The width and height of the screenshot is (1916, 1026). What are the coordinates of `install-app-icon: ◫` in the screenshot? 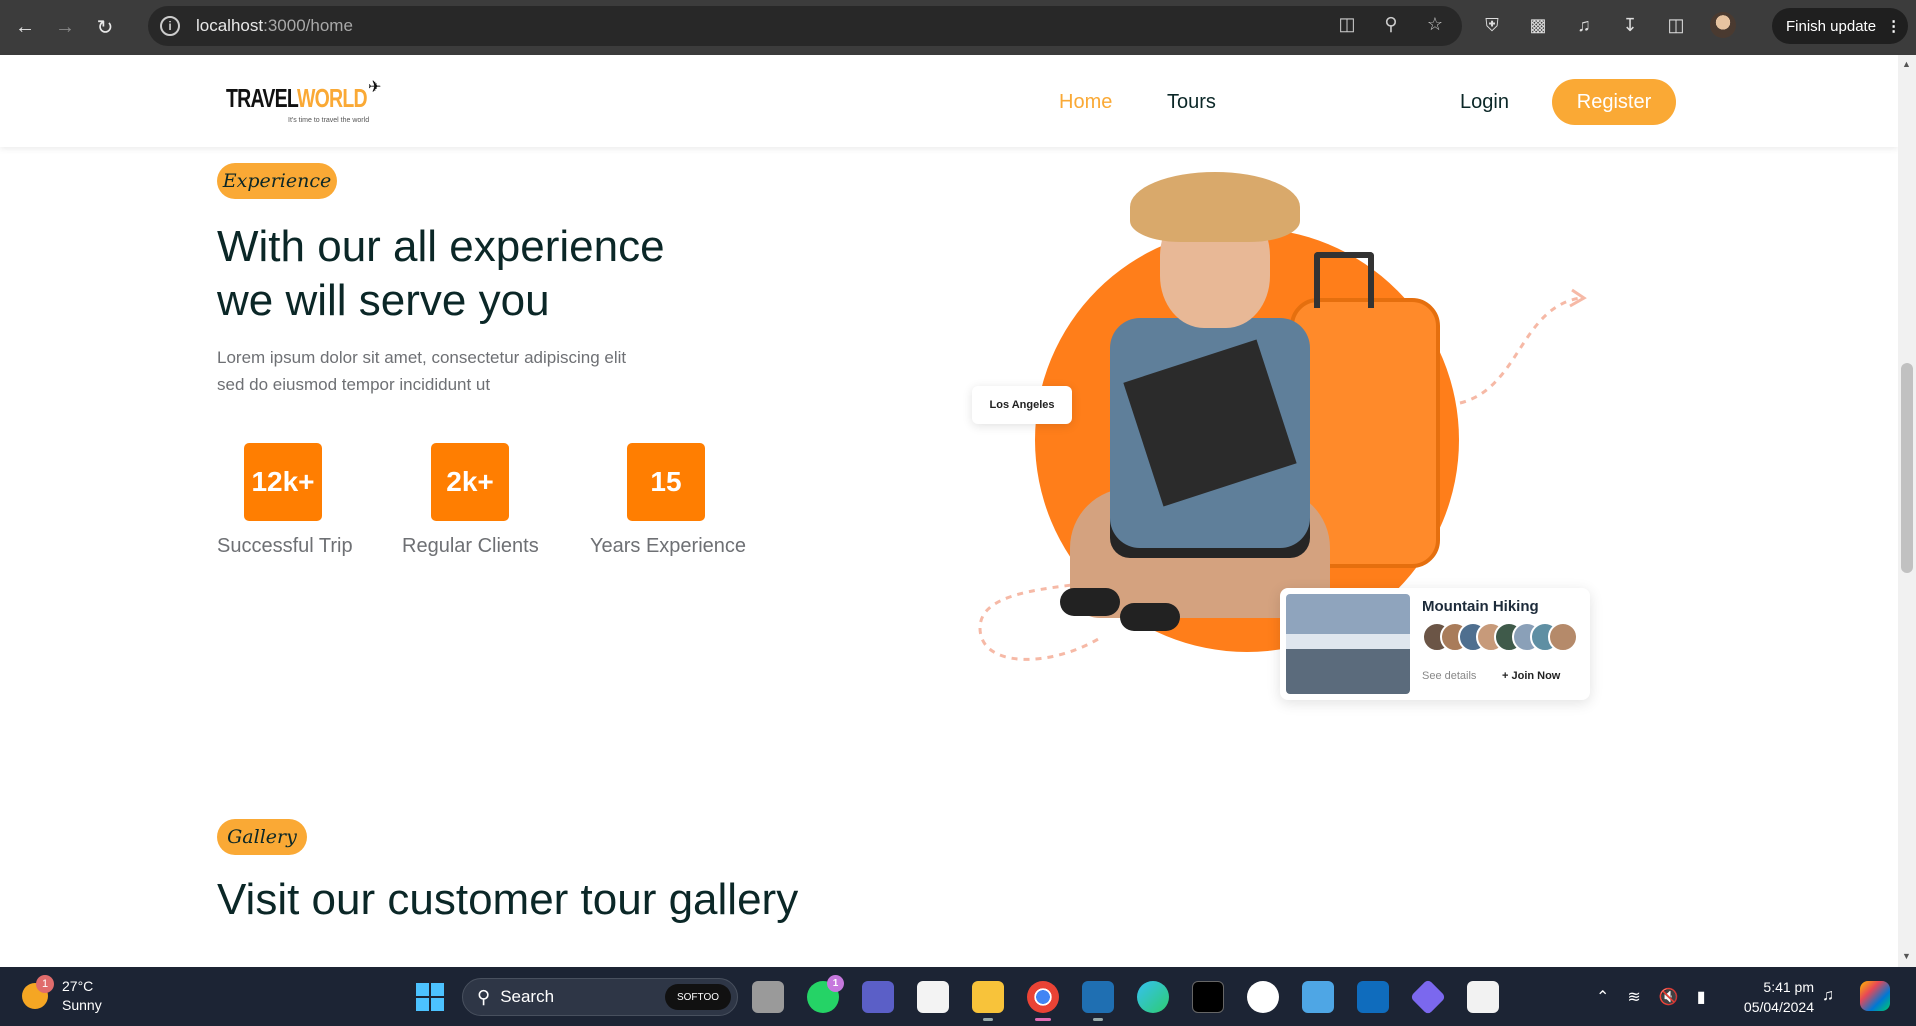 It's located at (1347, 24).